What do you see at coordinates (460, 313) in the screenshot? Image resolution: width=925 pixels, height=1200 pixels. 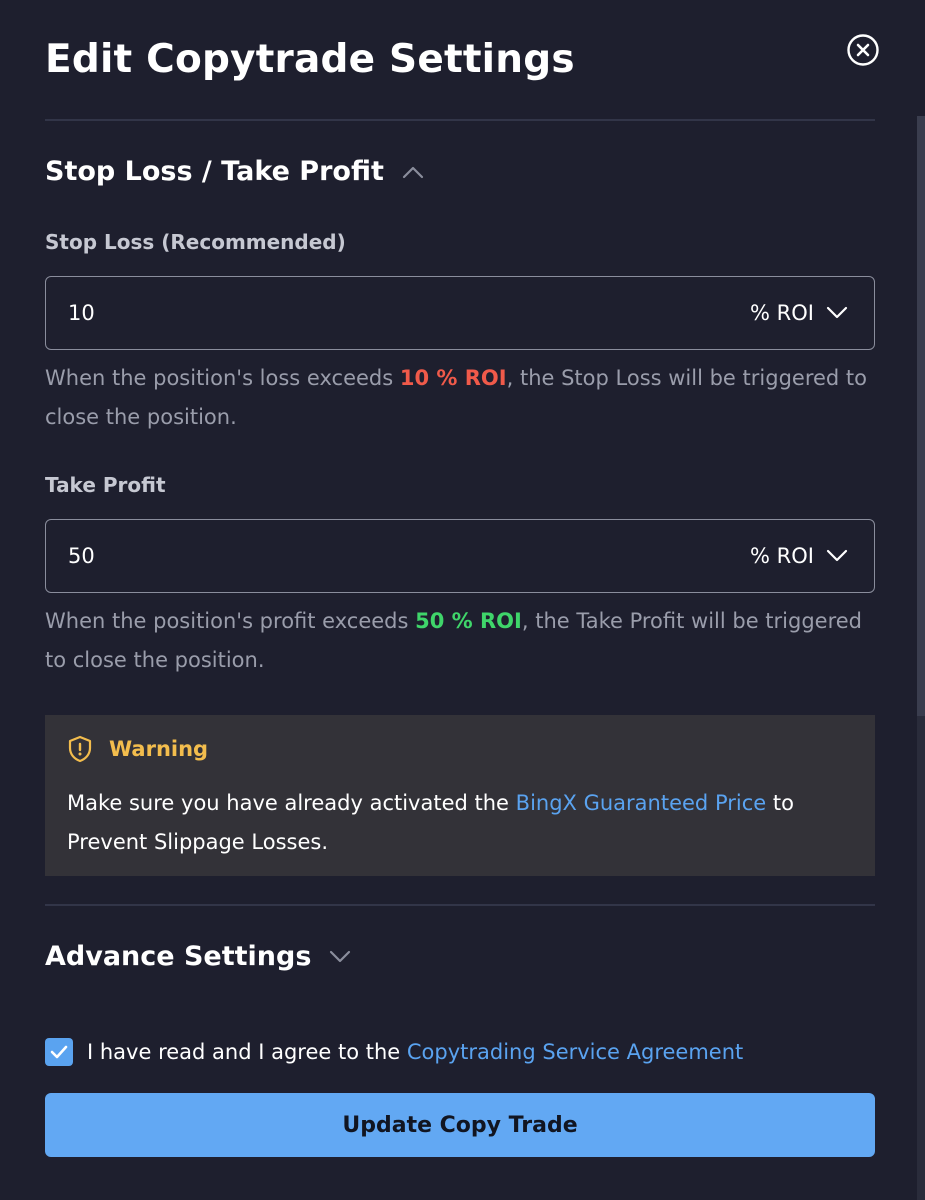 I see `stop-loss-field: 10 % ROI` at bounding box center [460, 313].